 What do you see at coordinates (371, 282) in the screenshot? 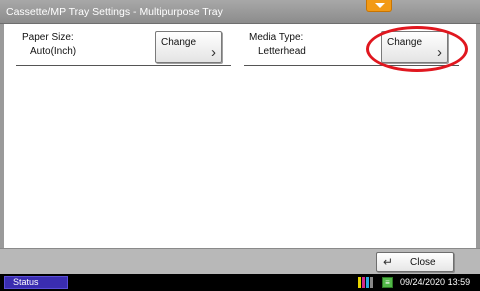
I see `toner-black` at bounding box center [371, 282].